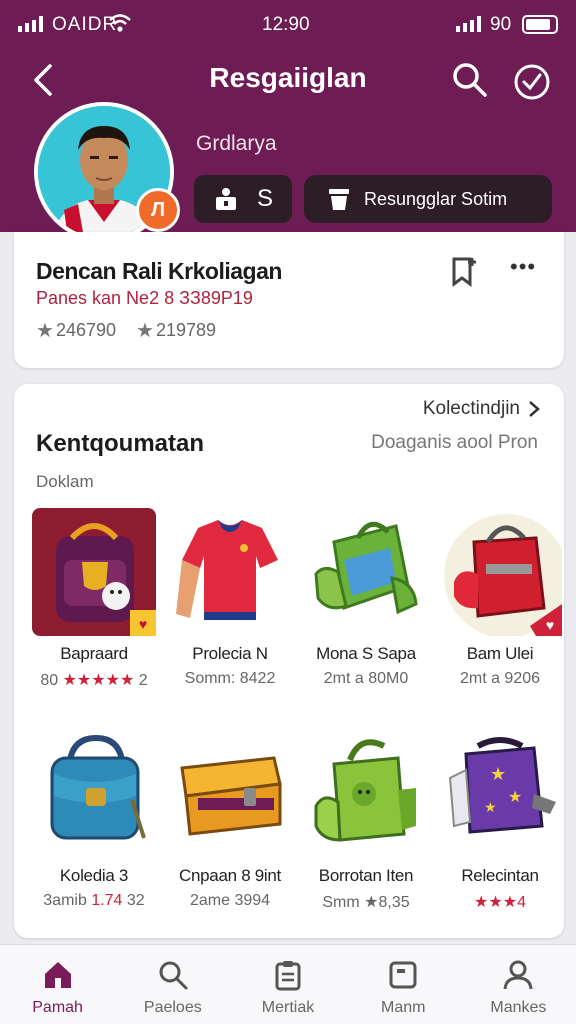 Image resolution: width=576 pixels, height=1024 pixels. What do you see at coordinates (500, 653) in the screenshot?
I see `item-name: Bam Ulei` at bounding box center [500, 653].